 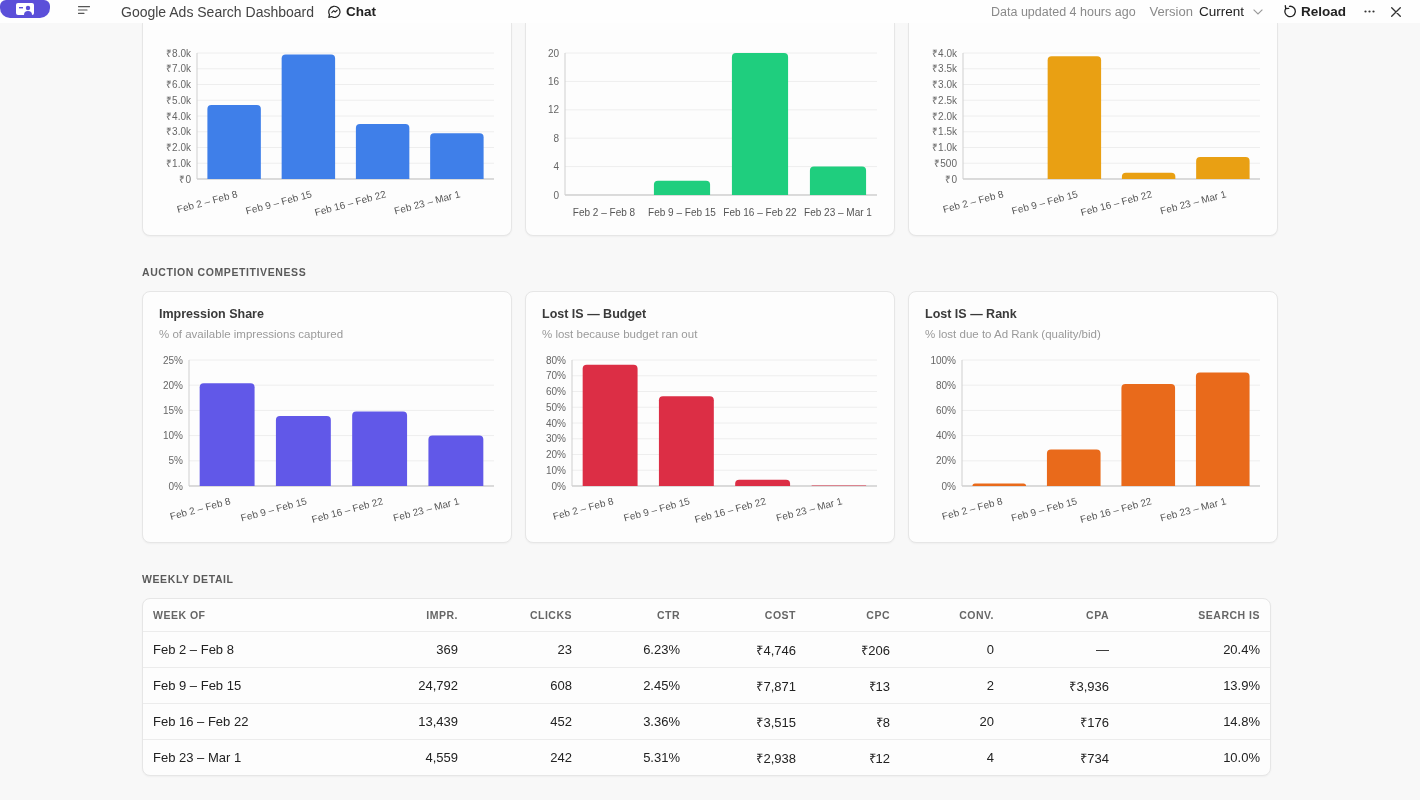 I want to click on y-axis-label: 10%, so click(x=173, y=436).